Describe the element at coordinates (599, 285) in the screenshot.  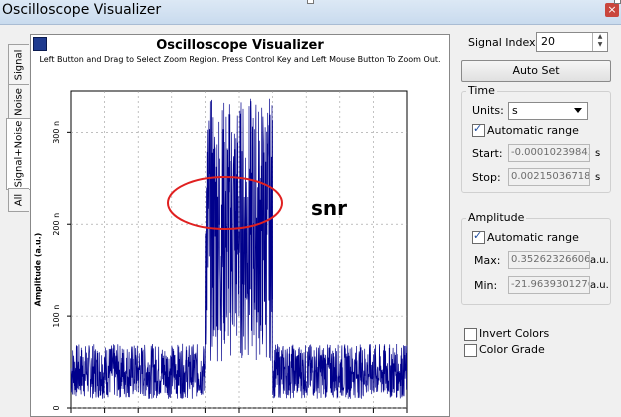
I see `min-unit: a.u.` at that location.